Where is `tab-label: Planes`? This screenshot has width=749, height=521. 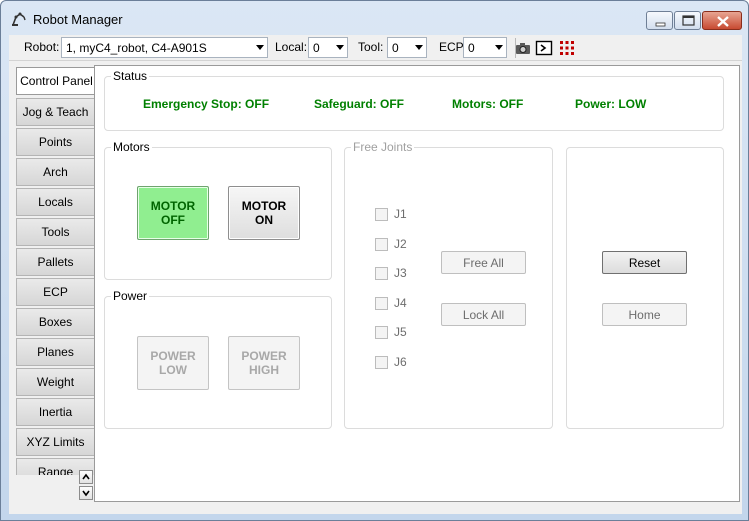
tab-label: Planes is located at coordinates (55, 352).